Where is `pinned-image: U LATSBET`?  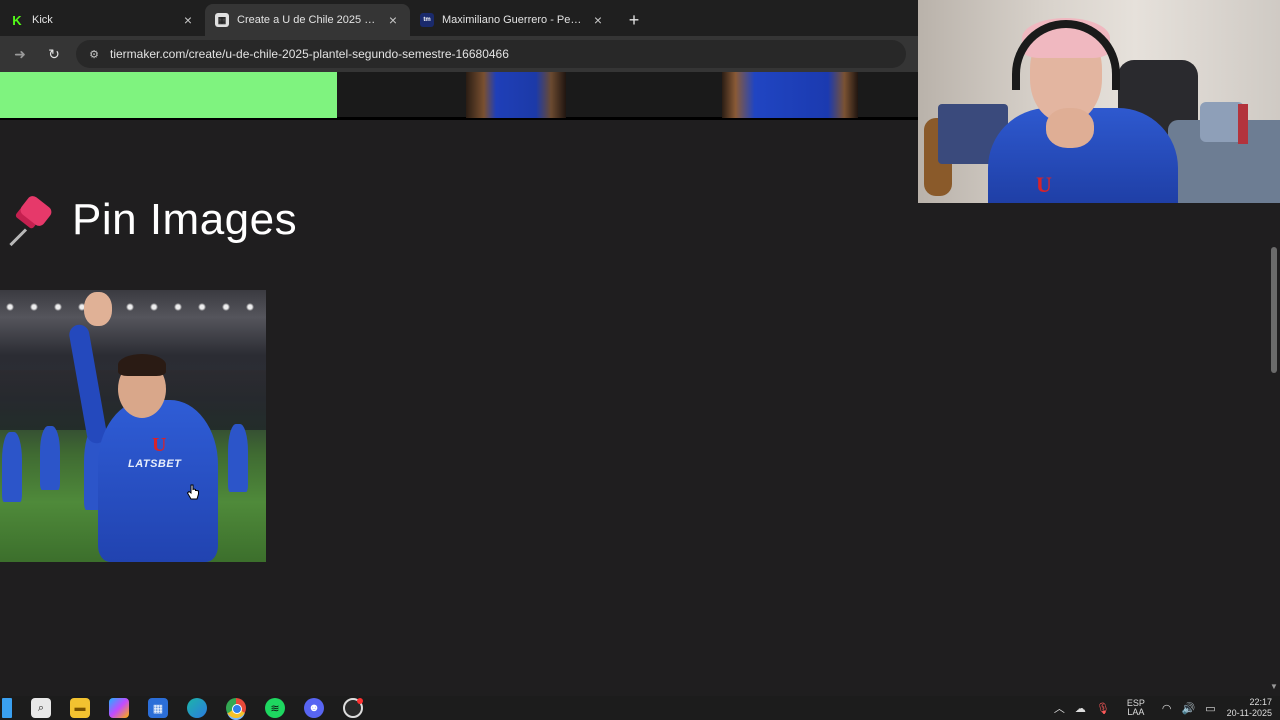
pinned-image: U LATSBET is located at coordinates (133, 426).